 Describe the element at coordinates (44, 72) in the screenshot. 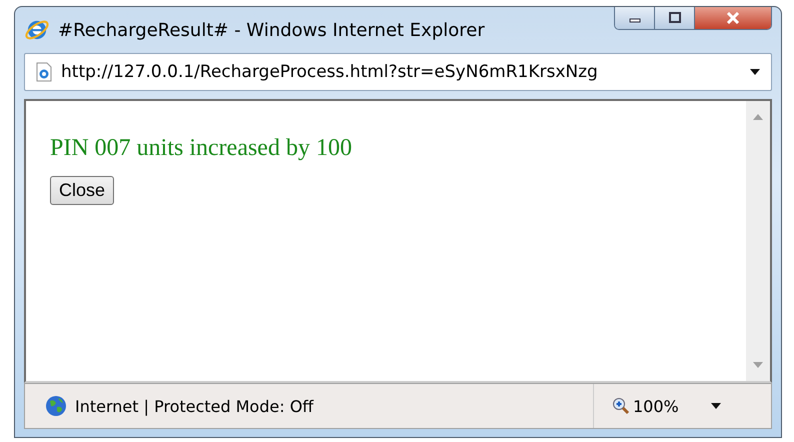

I see `page-icon` at that location.